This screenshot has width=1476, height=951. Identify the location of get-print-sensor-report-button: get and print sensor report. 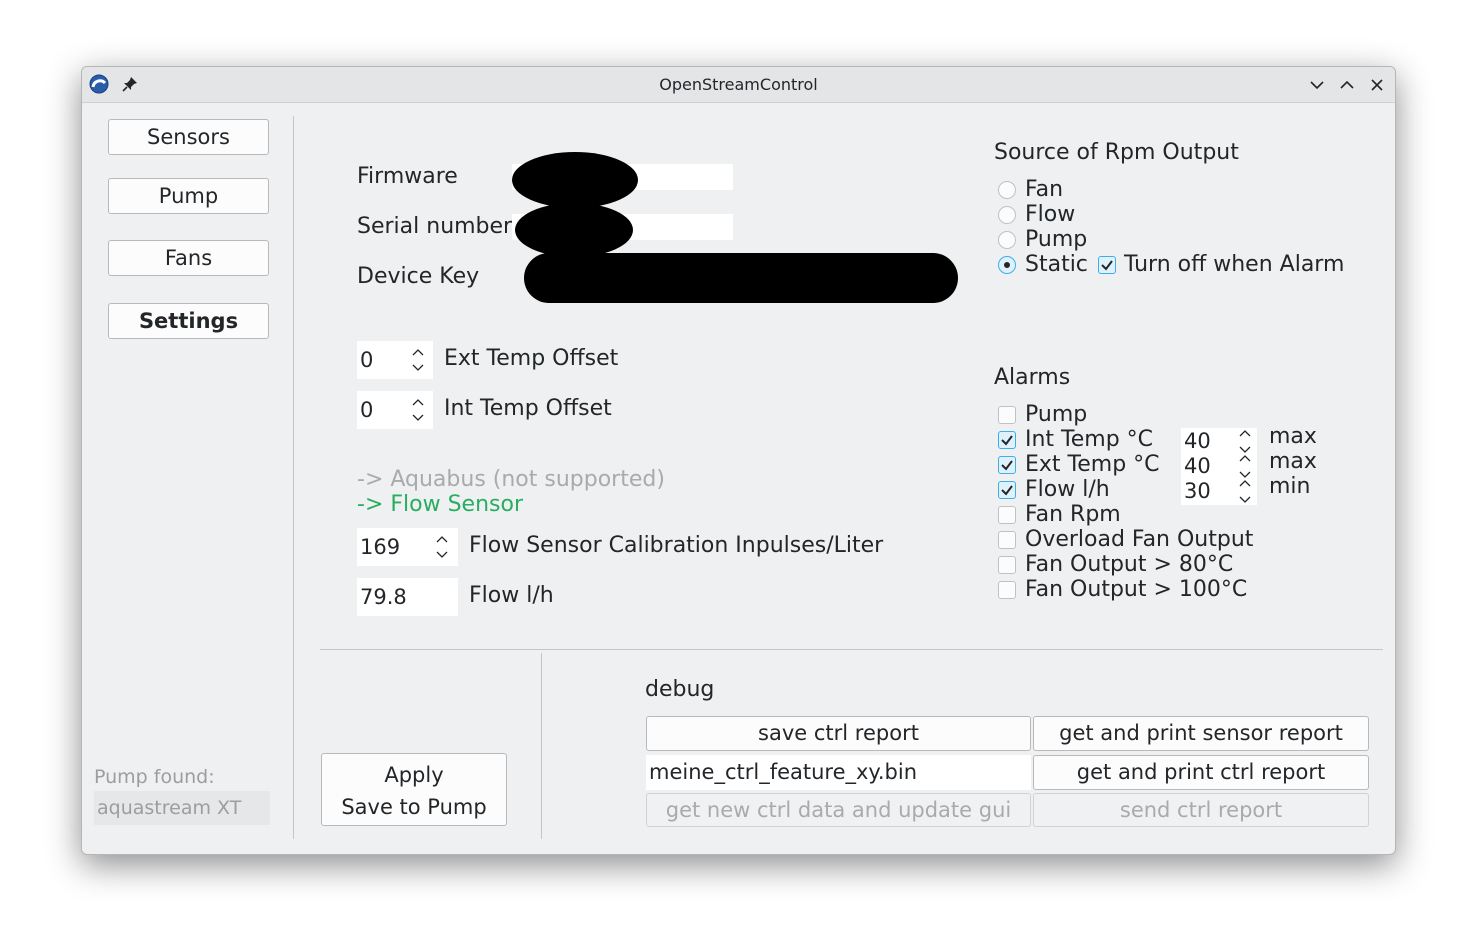
(1201, 733).